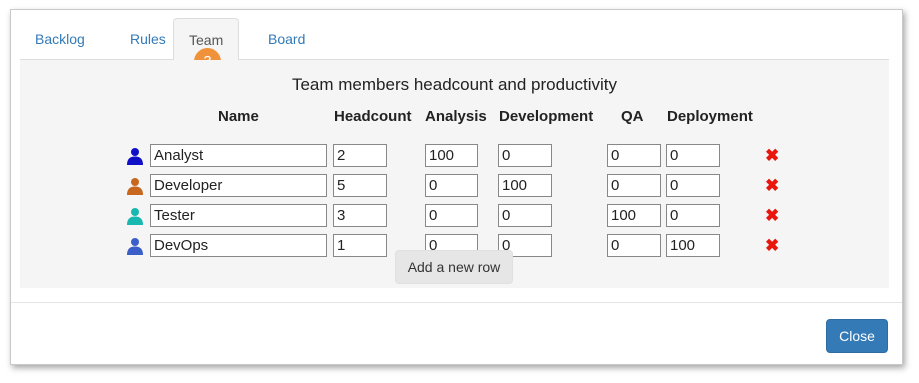  I want to click on column-header-analysis: Analysis, so click(456, 116).